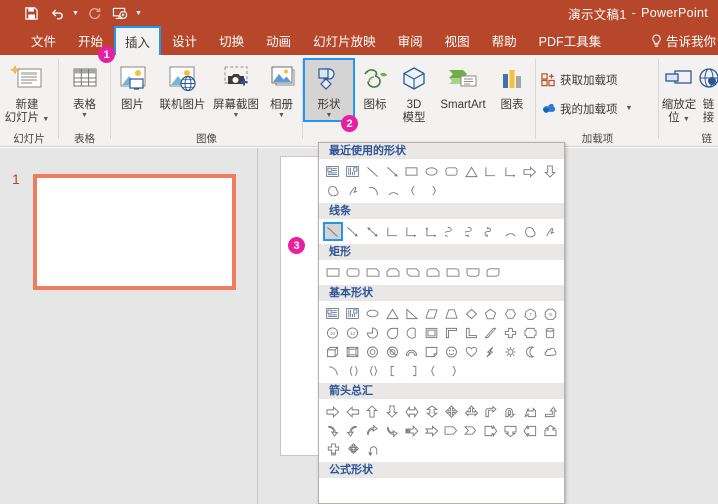  I want to click on shape-elbow-arrow-connector, so click(511, 171).